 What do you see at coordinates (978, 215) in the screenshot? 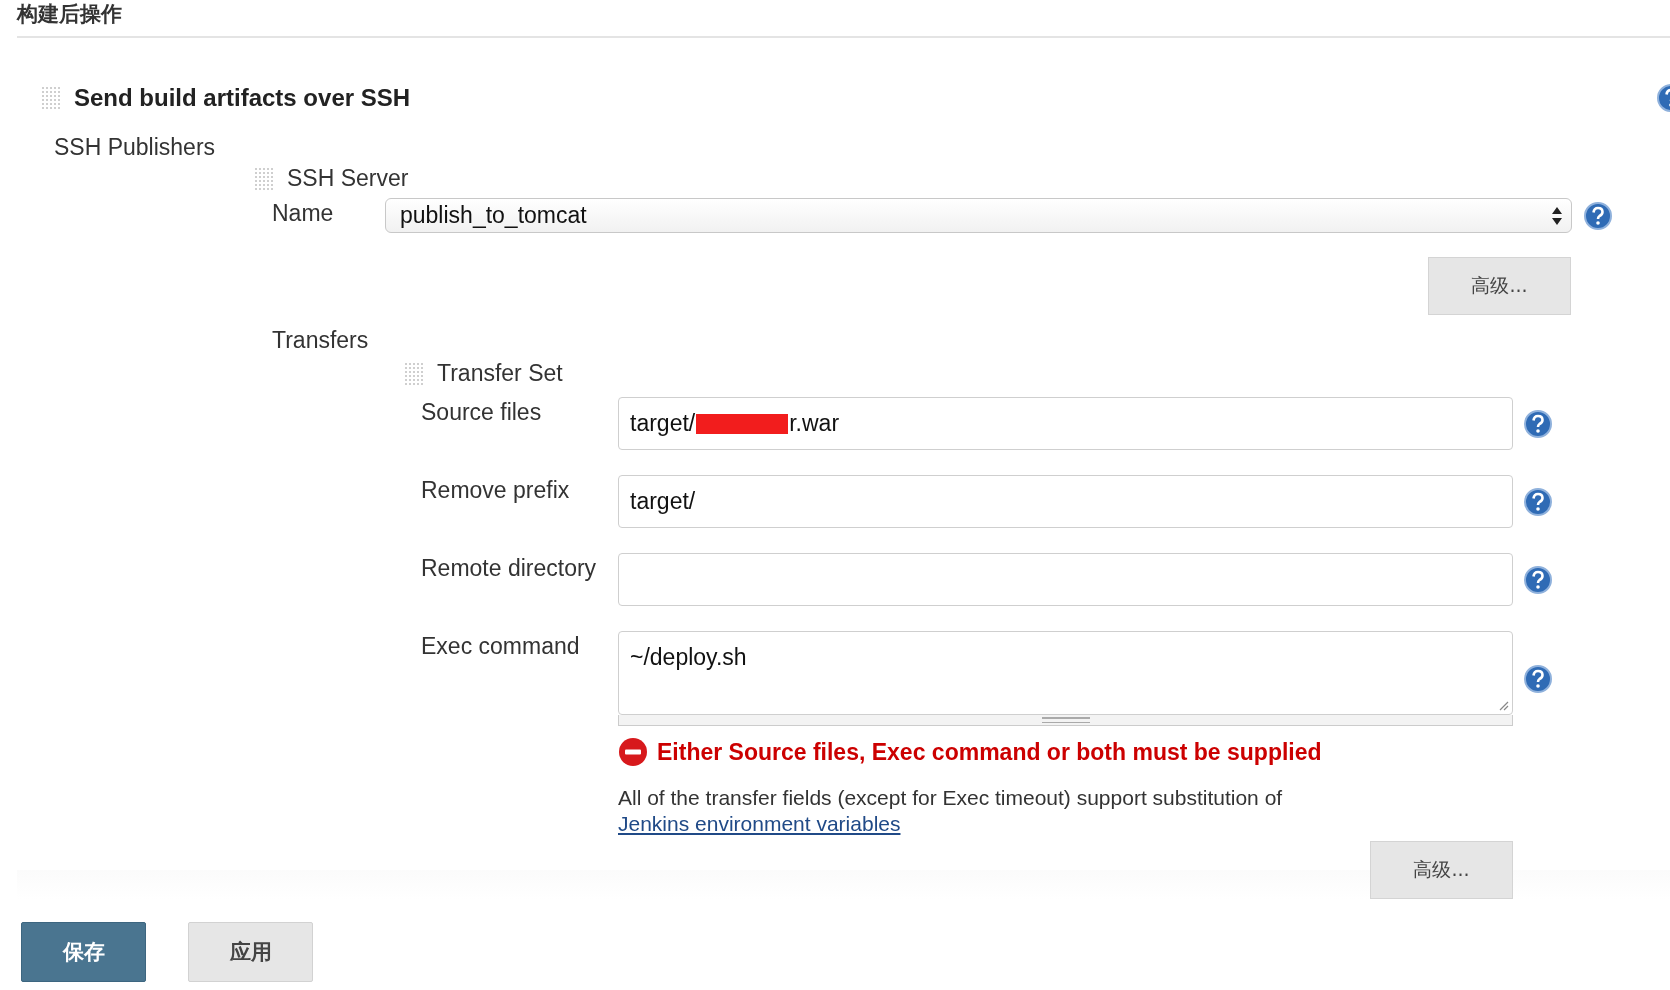
I see `server-select: publish_to_tomcat` at bounding box center [978, 215].